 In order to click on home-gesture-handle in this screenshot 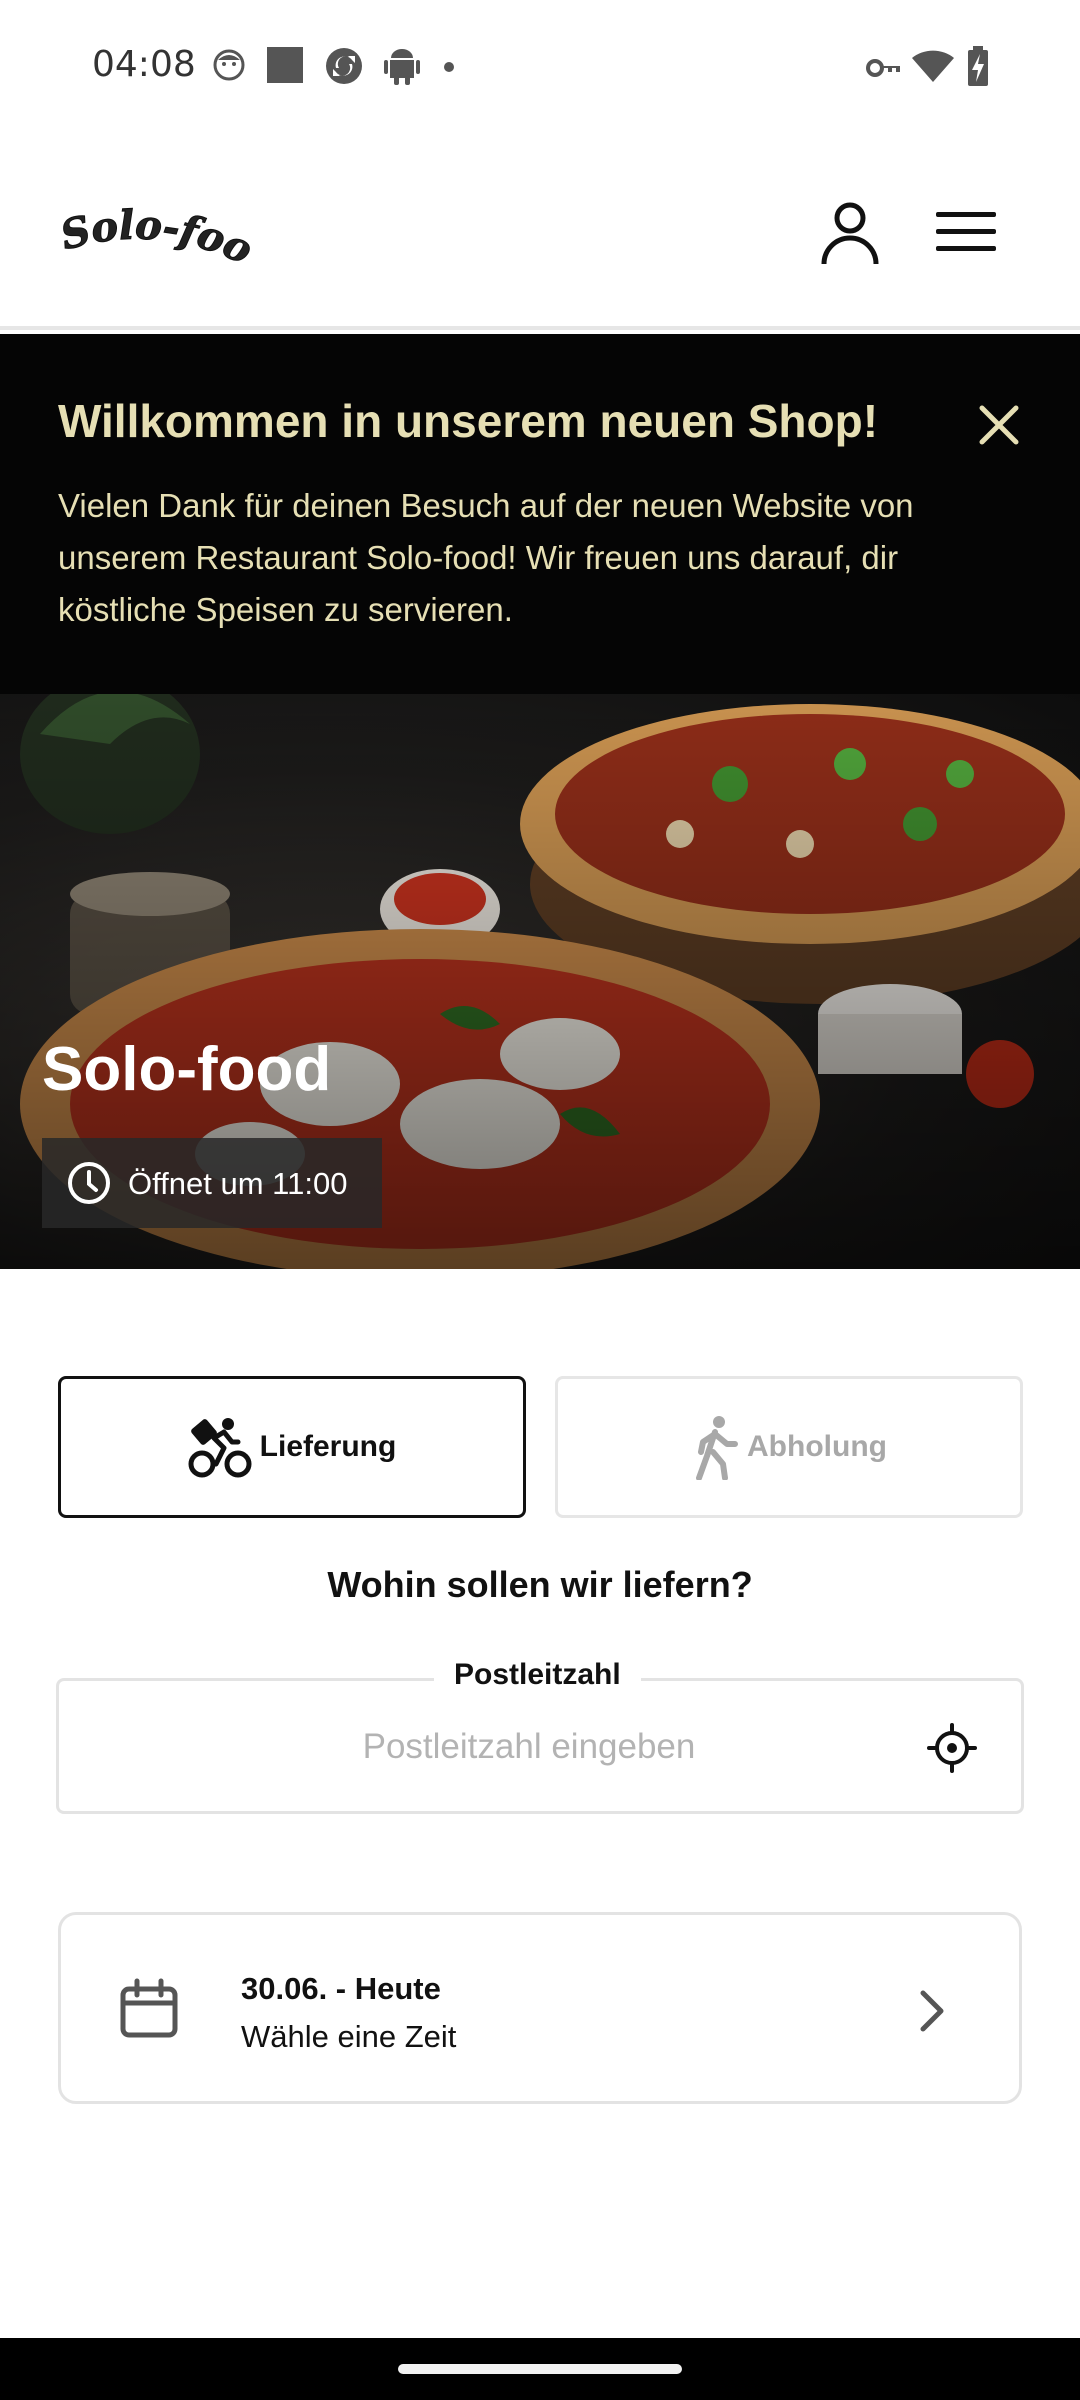, I will do `click(540, 2369)`.